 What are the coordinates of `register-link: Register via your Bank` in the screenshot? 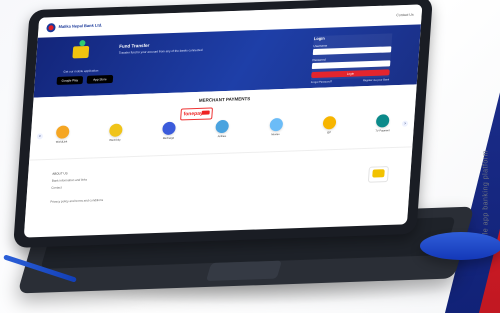 It's located at (376, 80).